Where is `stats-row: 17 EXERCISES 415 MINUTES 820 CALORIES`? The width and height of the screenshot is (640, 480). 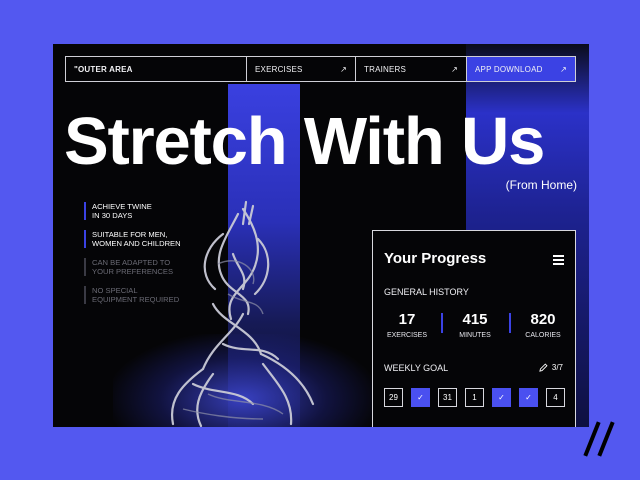 stats-row: 17 EXERCISES 415 MINUTES 820 CALORIES is located at coordinates (475, 325).